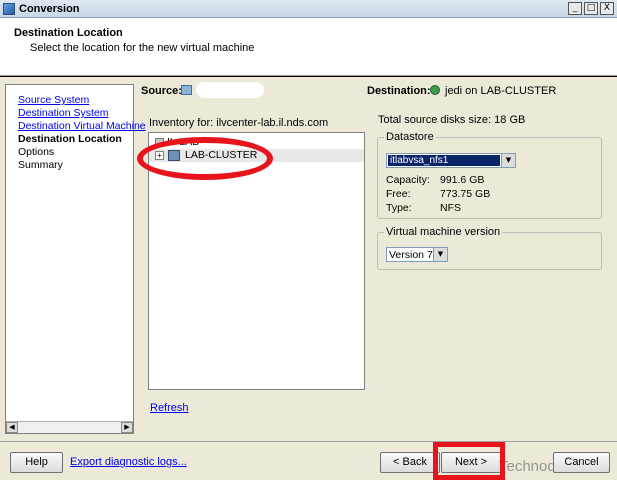 Image resolution: width=617 pixels, height=480 pixels. I want to click on step-options: Options, so click(36, 152).